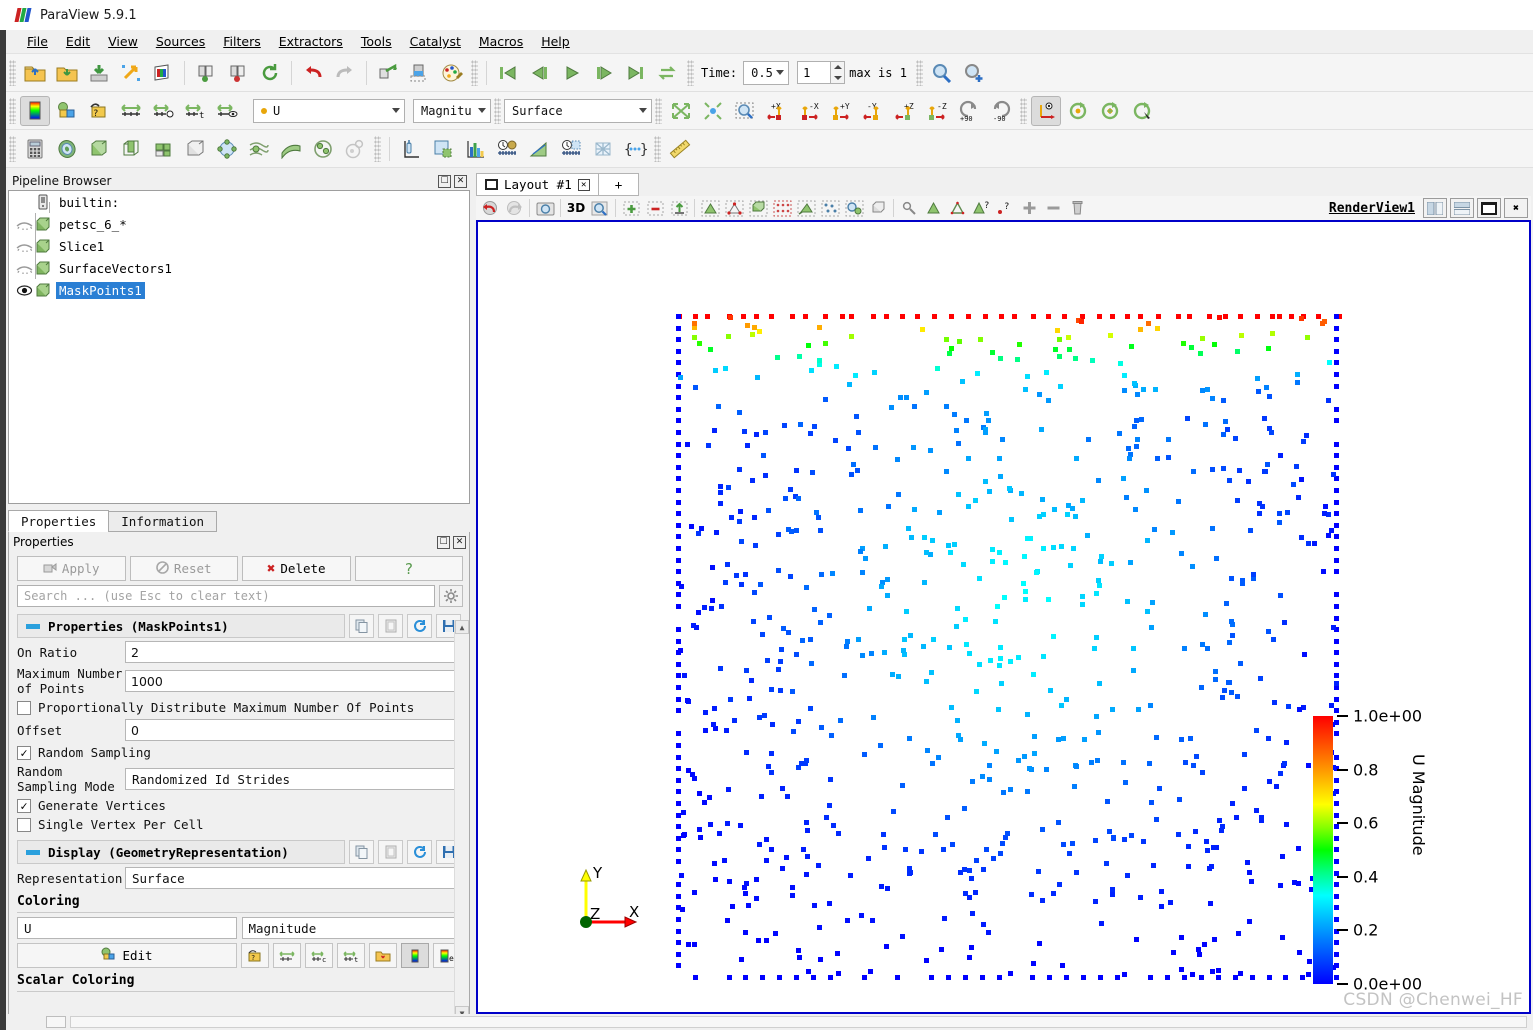 This screenshot has height=1030, width=1533. What do you see at coordinates (460, 181) in the screenshot?
I see `pipeline-close-button: ✕` at bounding box center [460, 181].